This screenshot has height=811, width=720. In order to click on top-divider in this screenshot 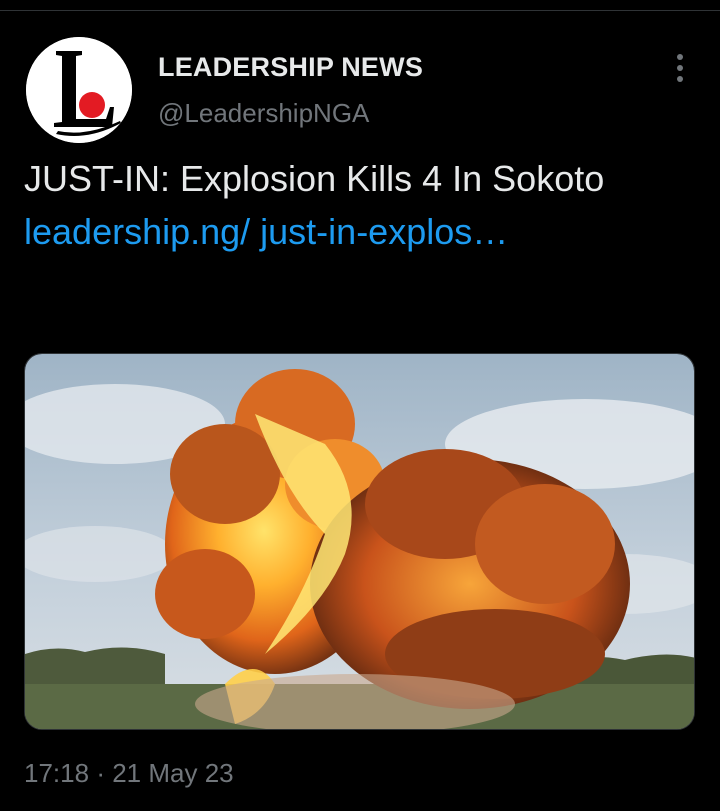, I will do `click(360, 10)`.